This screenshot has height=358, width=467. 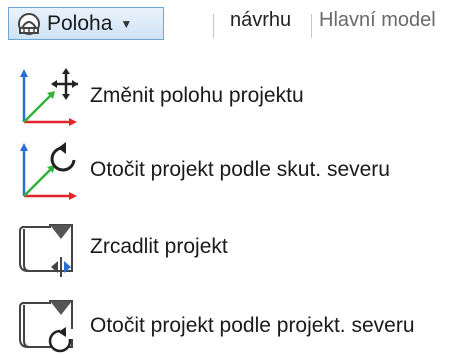 I want to click on menu-item-label: Otočit projekt podle projekt. severu, so click(x=252, y=325).